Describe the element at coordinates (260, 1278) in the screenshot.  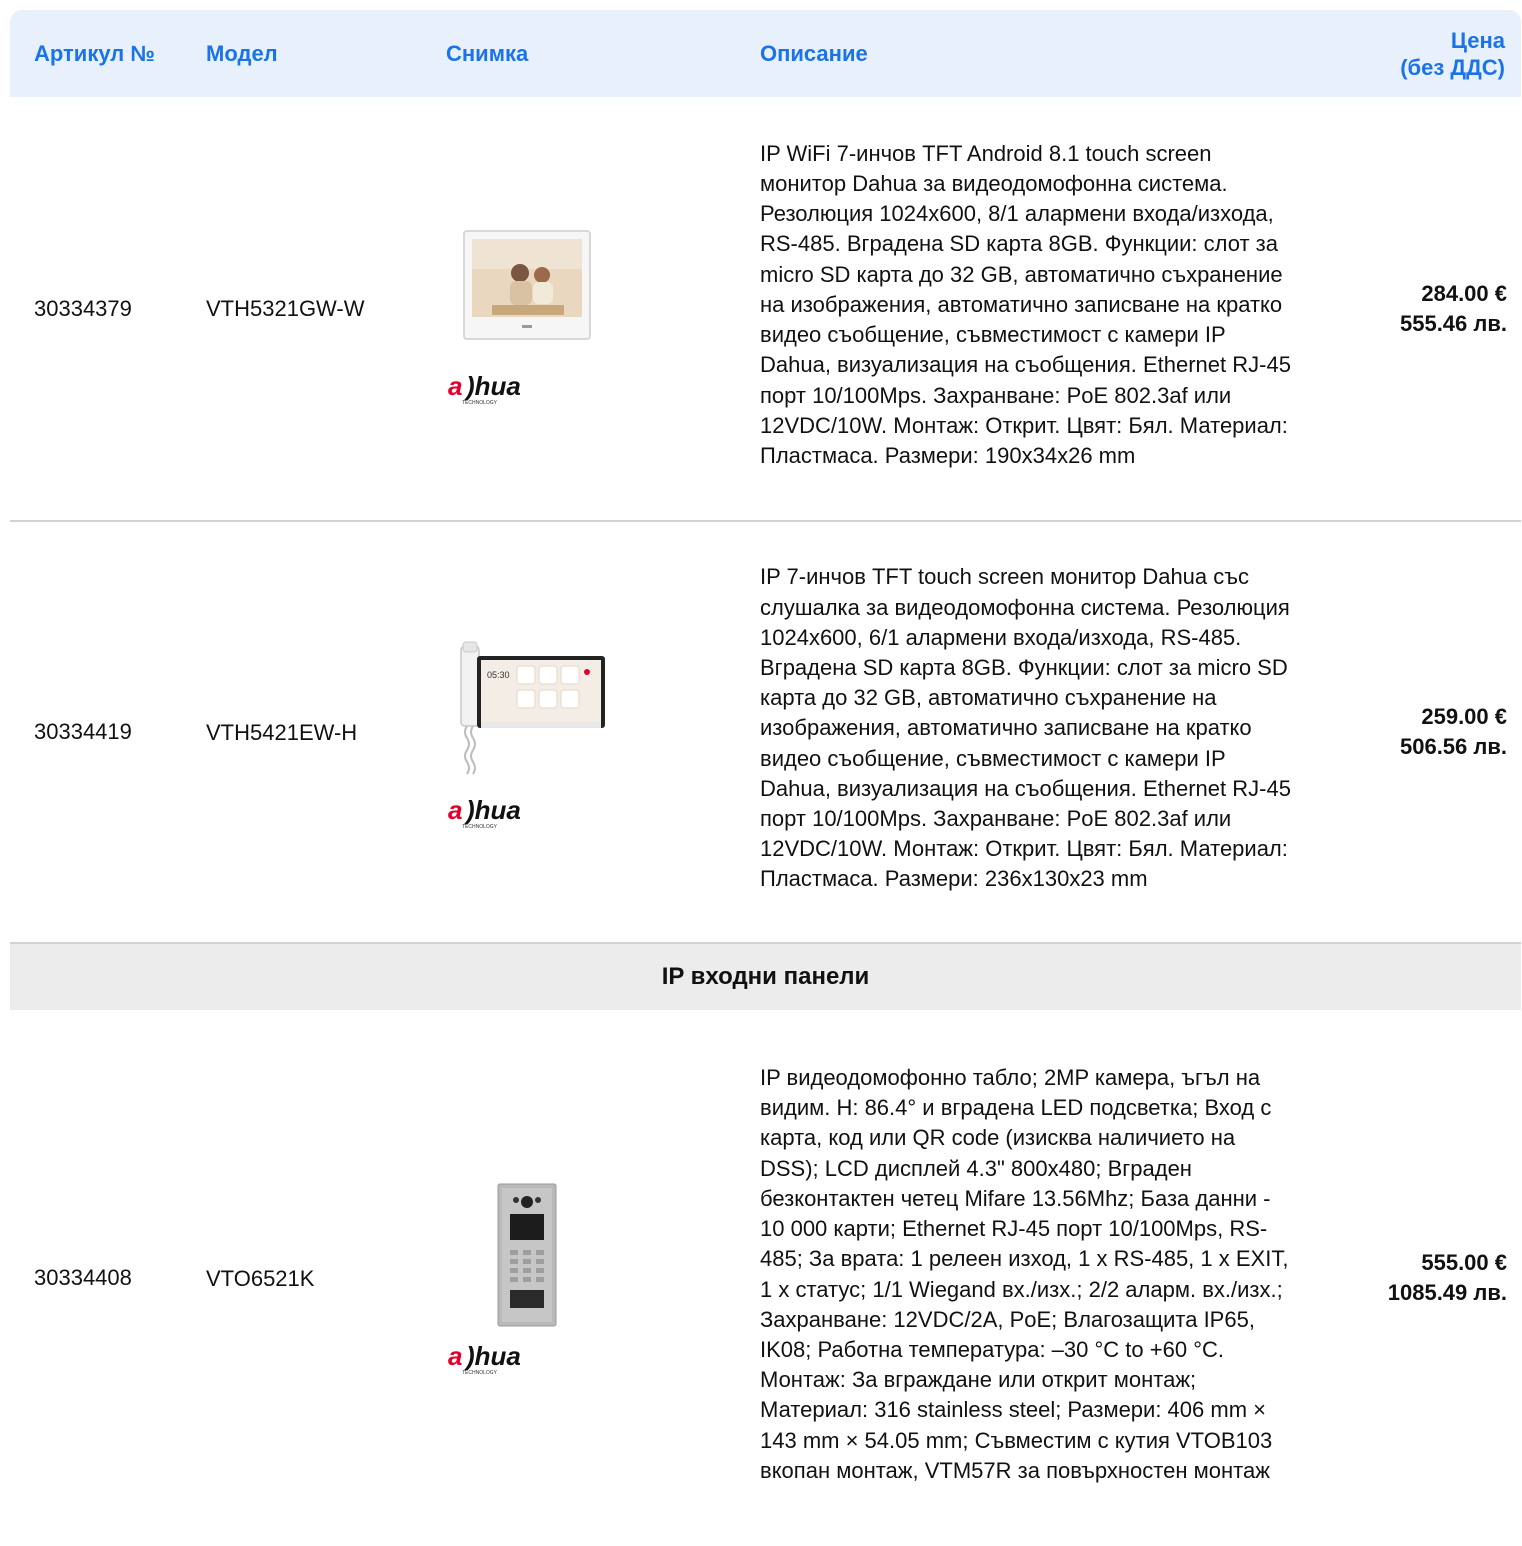
I see `model-name: VTO6521K` at that location.